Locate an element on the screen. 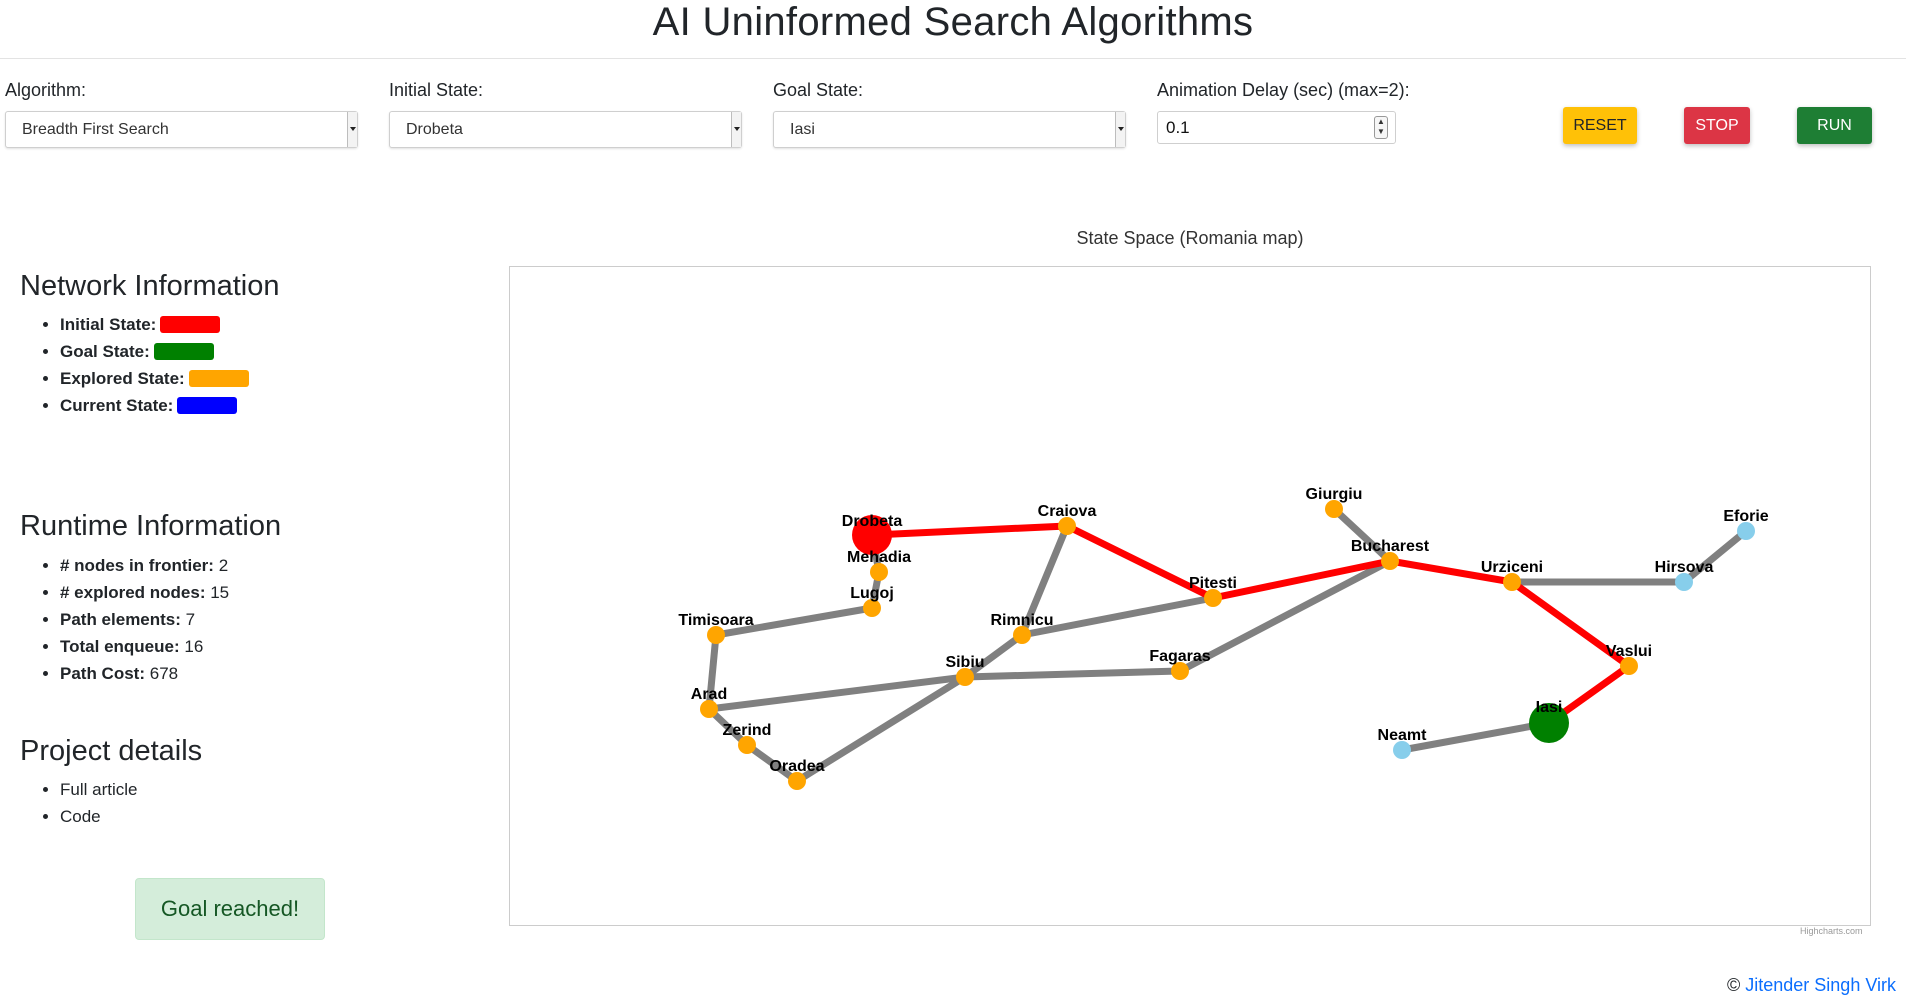  node-label-bucharest: Bucharest is located at coordinates (1390, 546).